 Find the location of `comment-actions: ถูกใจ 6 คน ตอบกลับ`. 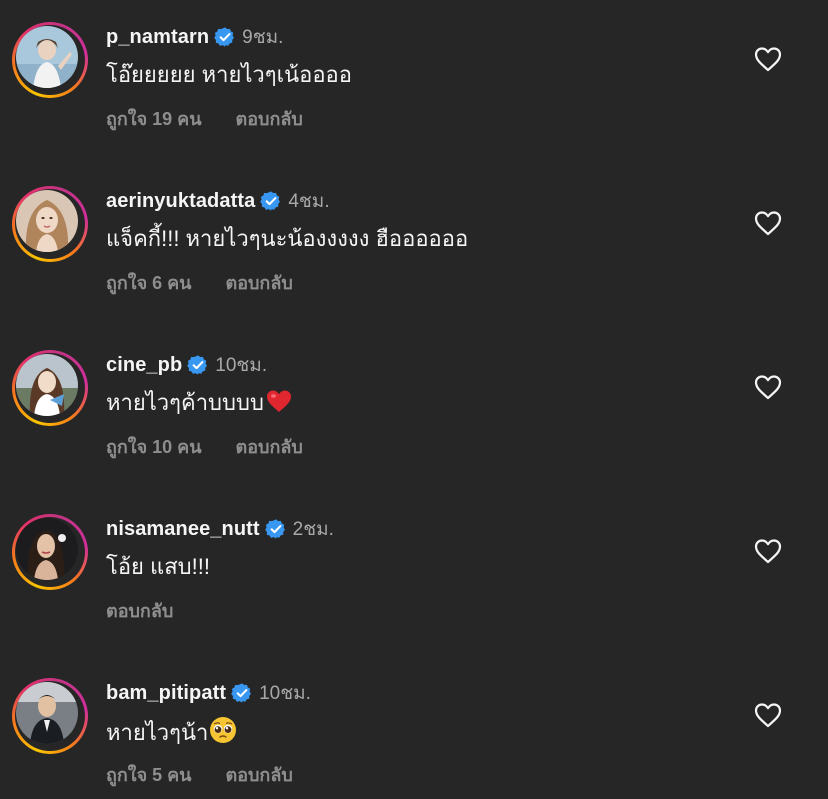

comment-actions: ถูกใจ 6 คน ตอบกลับ is located at coordinates (199, 282).